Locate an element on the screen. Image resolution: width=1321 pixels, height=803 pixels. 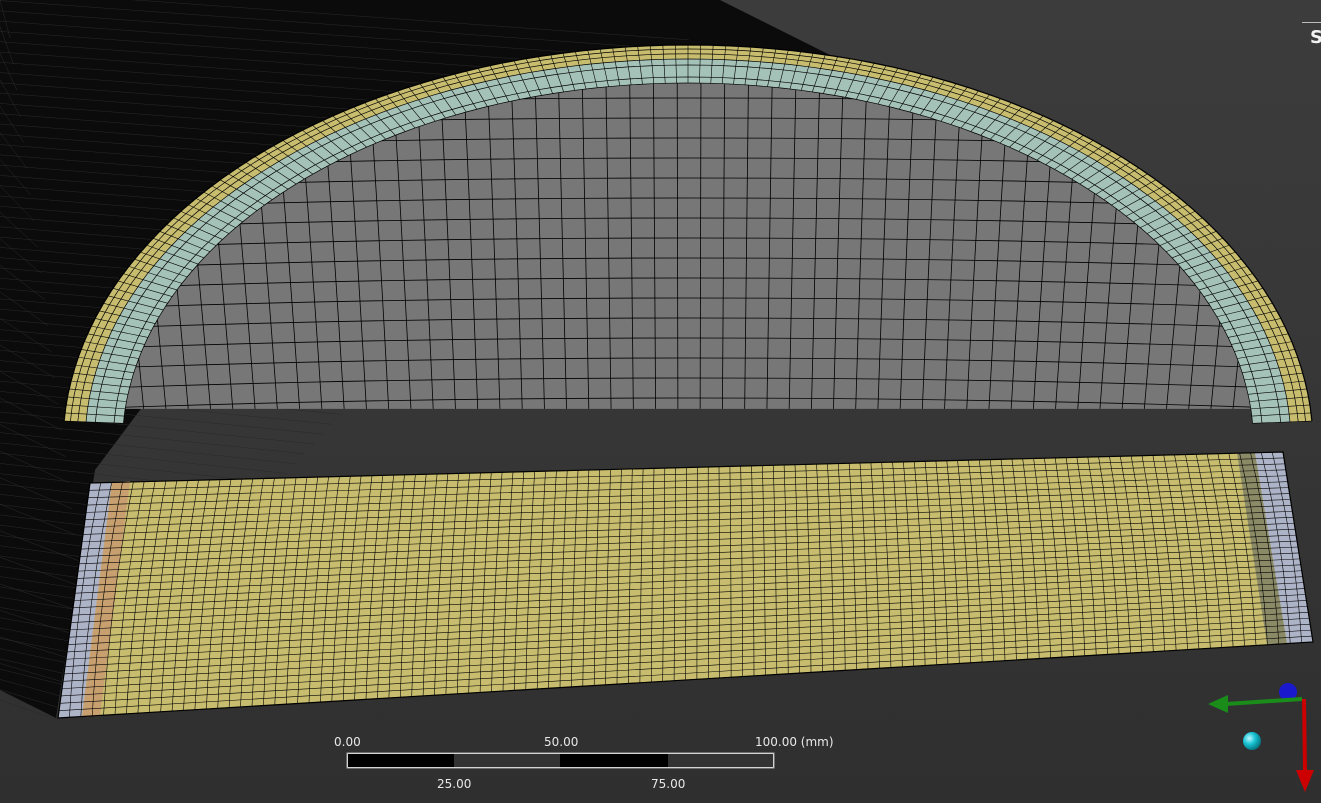
scale-label-25: 25.00 is located at coordinates (454, 784).